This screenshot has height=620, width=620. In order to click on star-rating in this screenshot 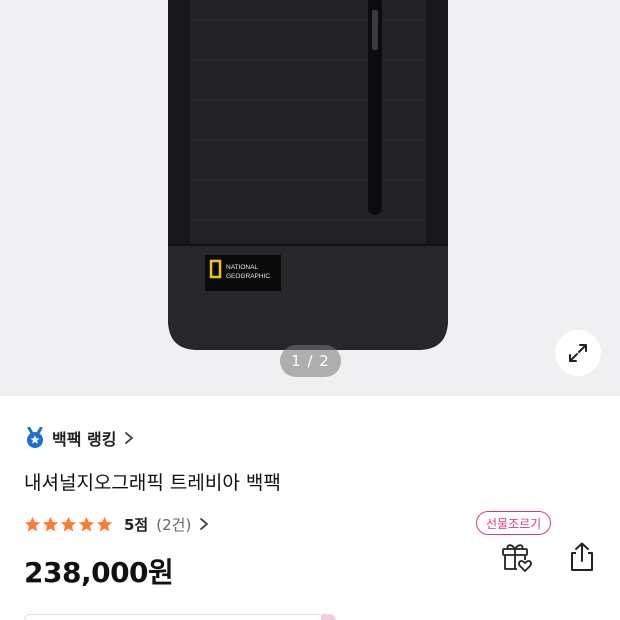, I will do `click(69, 524)`.